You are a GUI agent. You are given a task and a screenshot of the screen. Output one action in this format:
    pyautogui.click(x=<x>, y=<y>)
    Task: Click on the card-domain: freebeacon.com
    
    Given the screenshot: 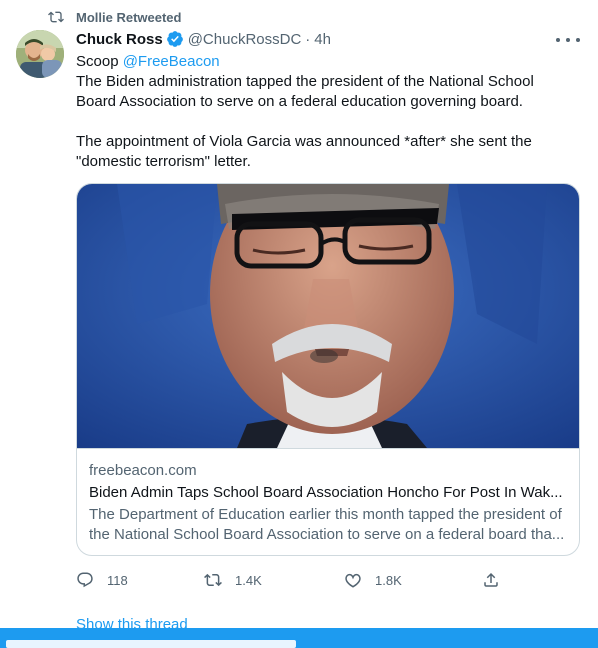 What is the action you would take?
    pyautogui.click(x=143, y=470)
    